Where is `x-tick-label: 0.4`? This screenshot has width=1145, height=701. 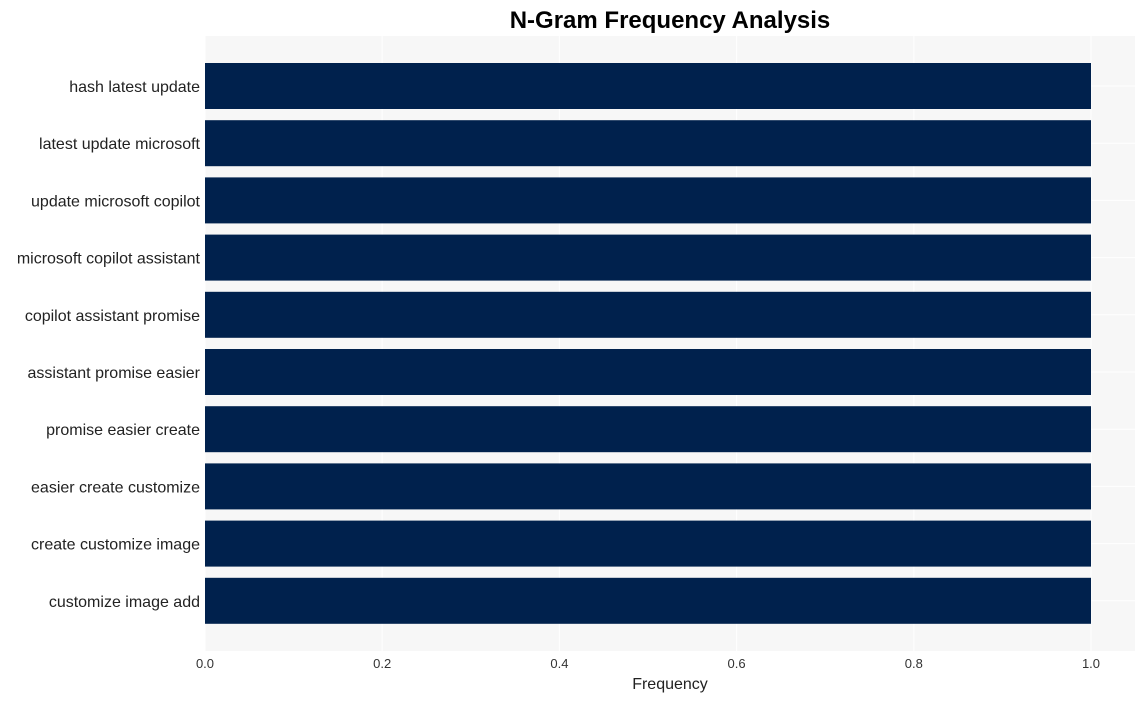 x-tick-label: 0.4 is located at coordinates (559, 663).